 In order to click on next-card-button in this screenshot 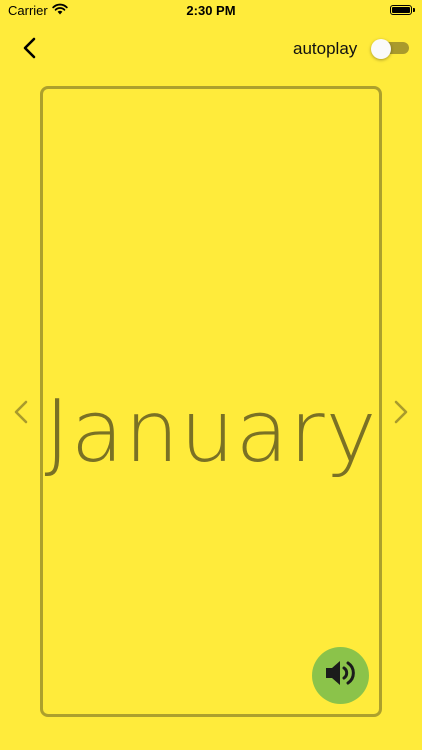, I will do `click(401, 414)`.